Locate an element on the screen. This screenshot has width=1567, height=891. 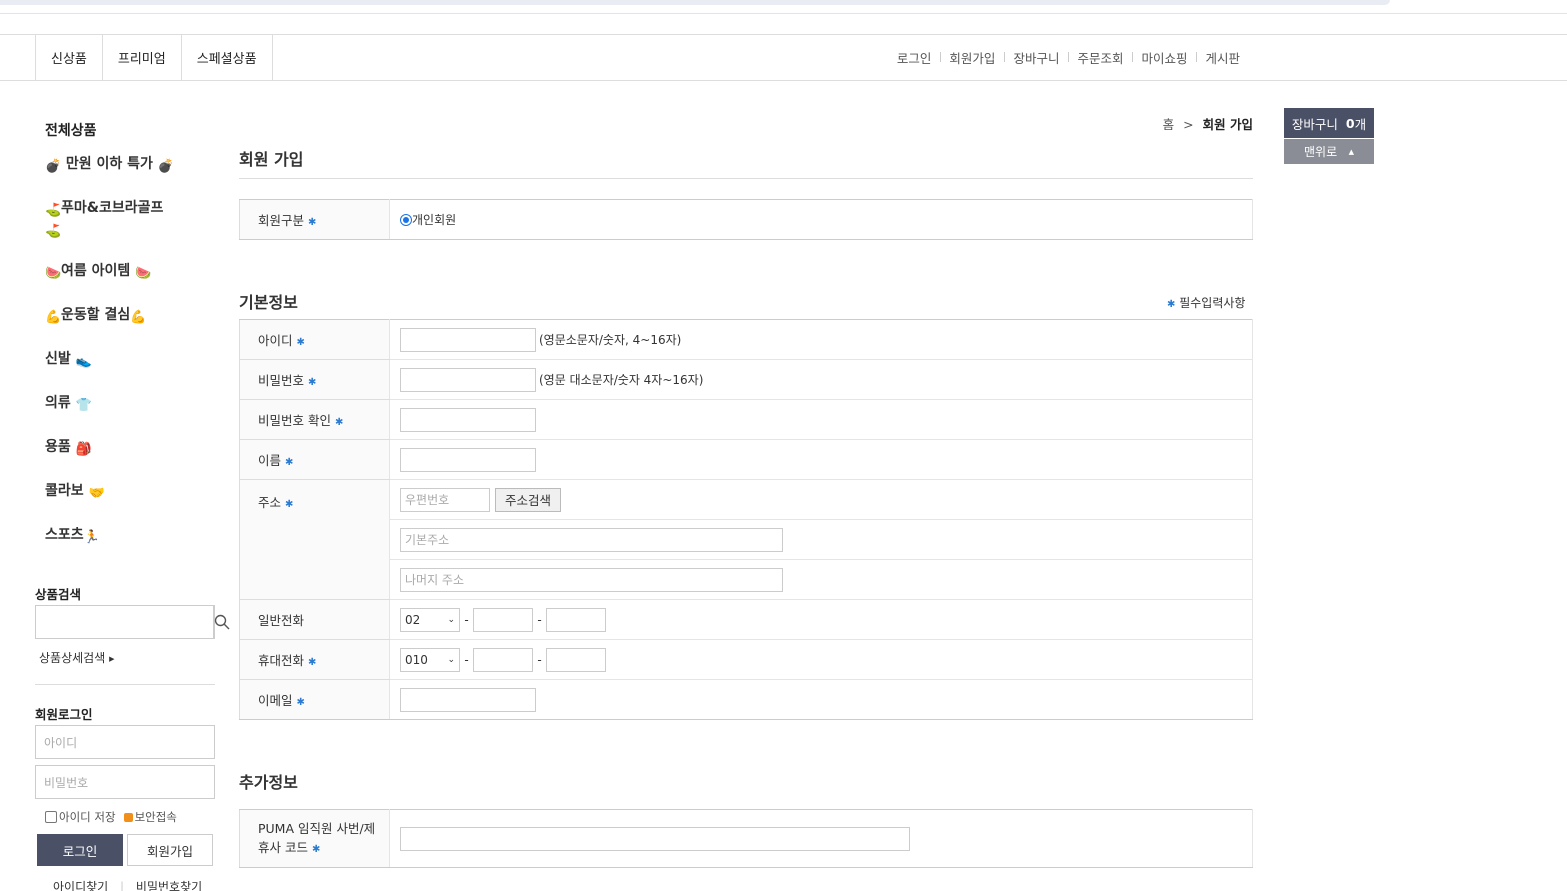
search-icon is located at coordinates (222, 622).